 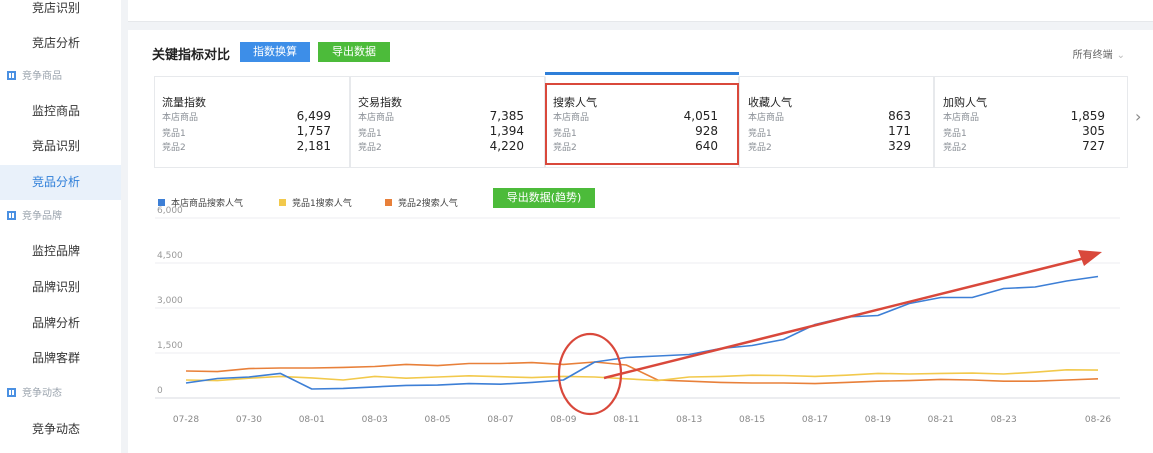 I want to click on x-tick-label: 08-17, so click(x=815, y=420).